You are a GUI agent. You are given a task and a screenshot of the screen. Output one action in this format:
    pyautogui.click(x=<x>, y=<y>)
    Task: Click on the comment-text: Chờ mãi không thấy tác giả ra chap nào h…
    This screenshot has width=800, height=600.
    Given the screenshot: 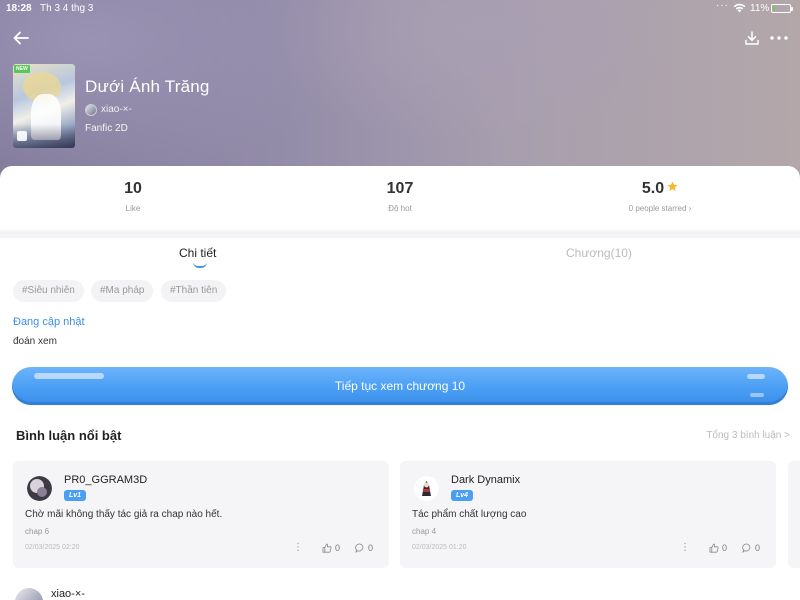 What is the action you would take?
    pyautogui.click(x=124, y=514)
    